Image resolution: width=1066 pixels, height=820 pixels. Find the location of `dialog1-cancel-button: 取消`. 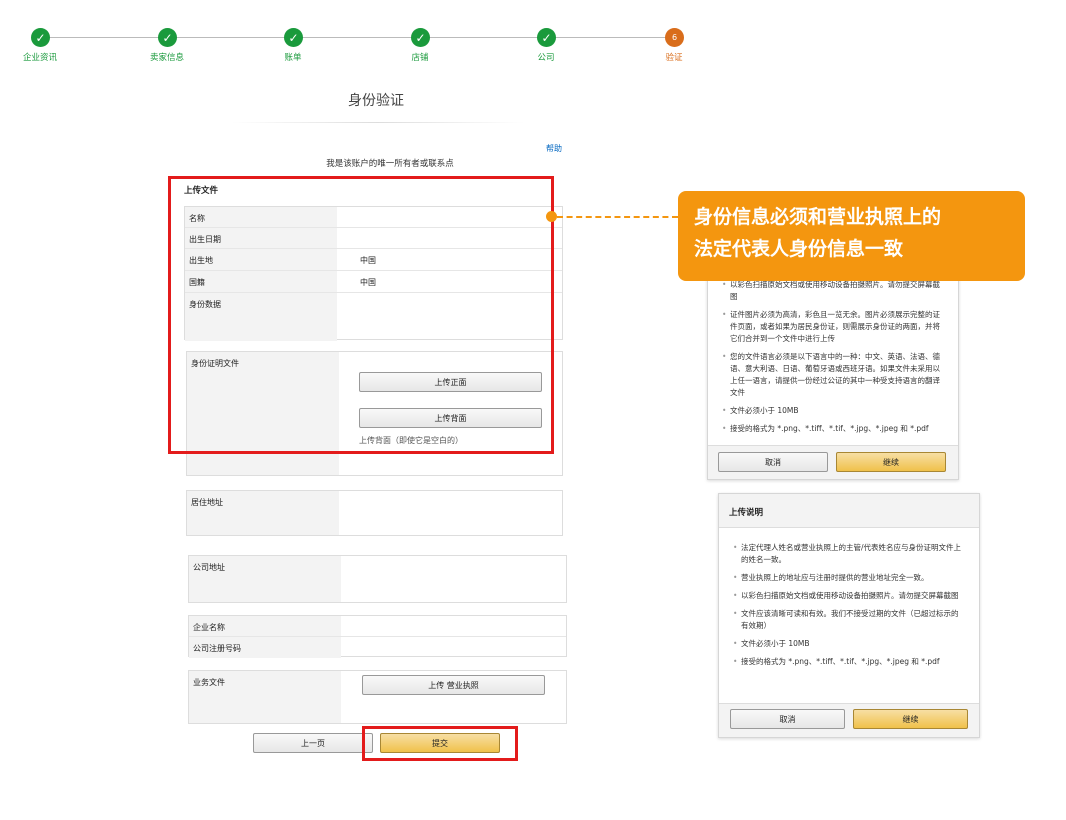

dialog1-cancel-button: 取消 is located at coordinates (773, 462).